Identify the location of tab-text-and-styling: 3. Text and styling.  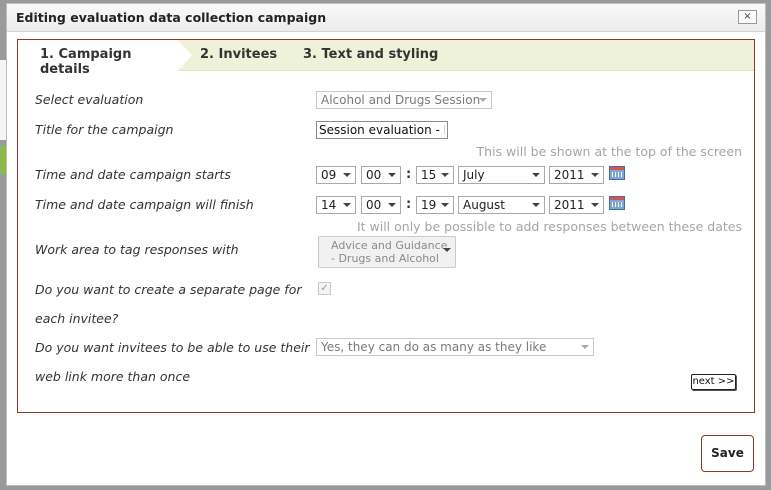
(370, 54).